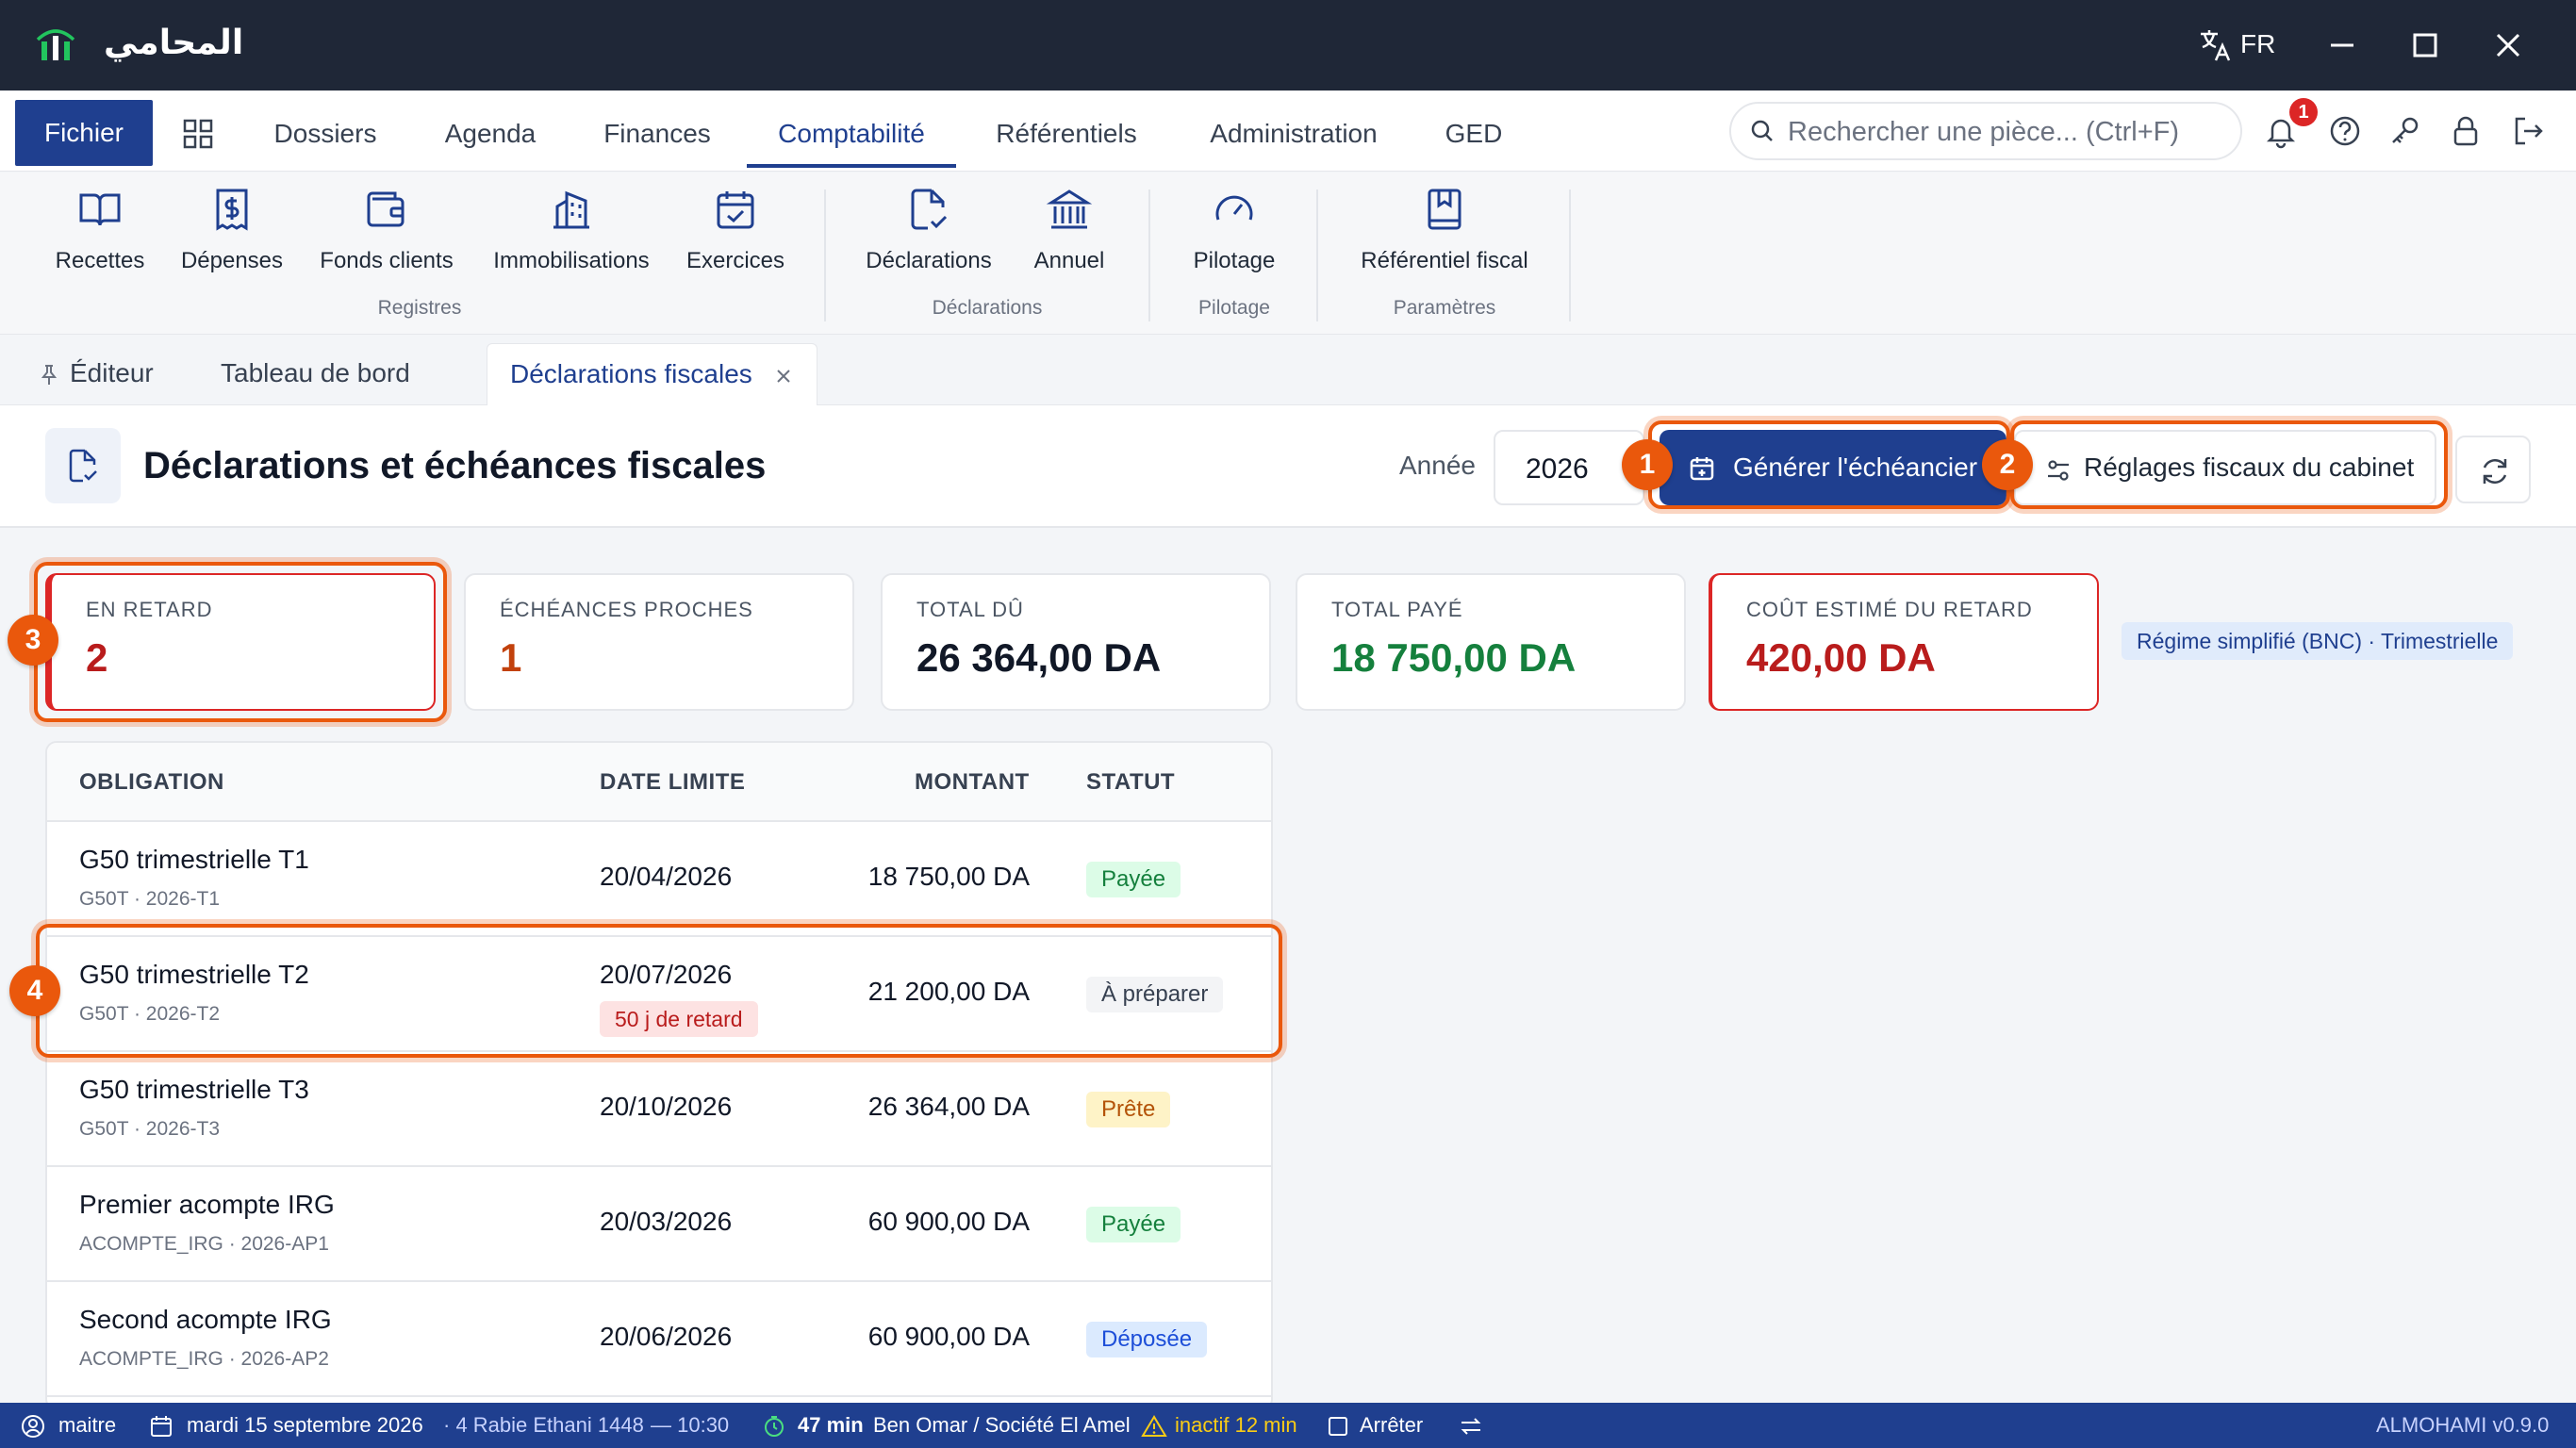 The height and width of the screenshot is (1448, 2576). What do you see at coordinates (387, 260) in the screenshot?
I see `ribbon-label: Fonds clients` at bounding box center [387, 260].